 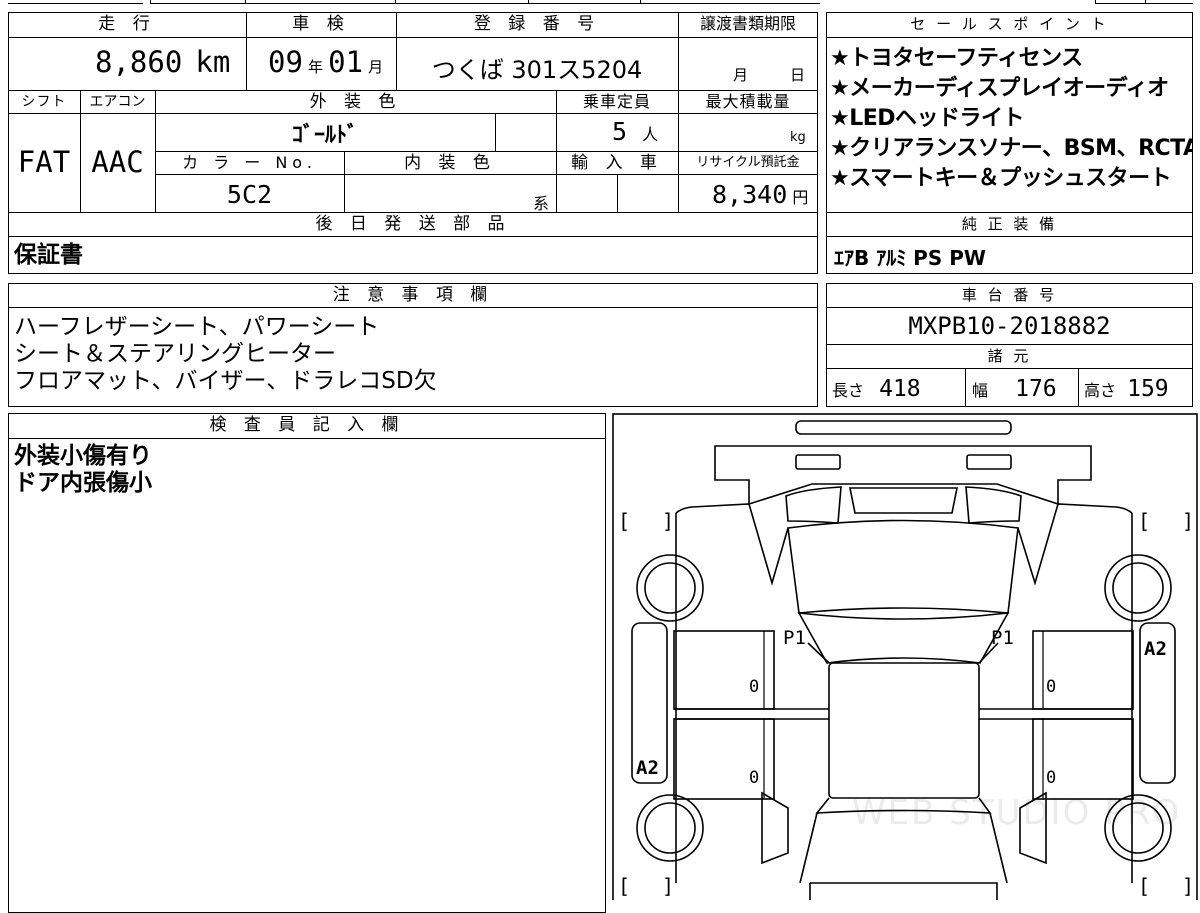 I want to click on bracket-rear-left-open: [, so click(x=624, y=521).